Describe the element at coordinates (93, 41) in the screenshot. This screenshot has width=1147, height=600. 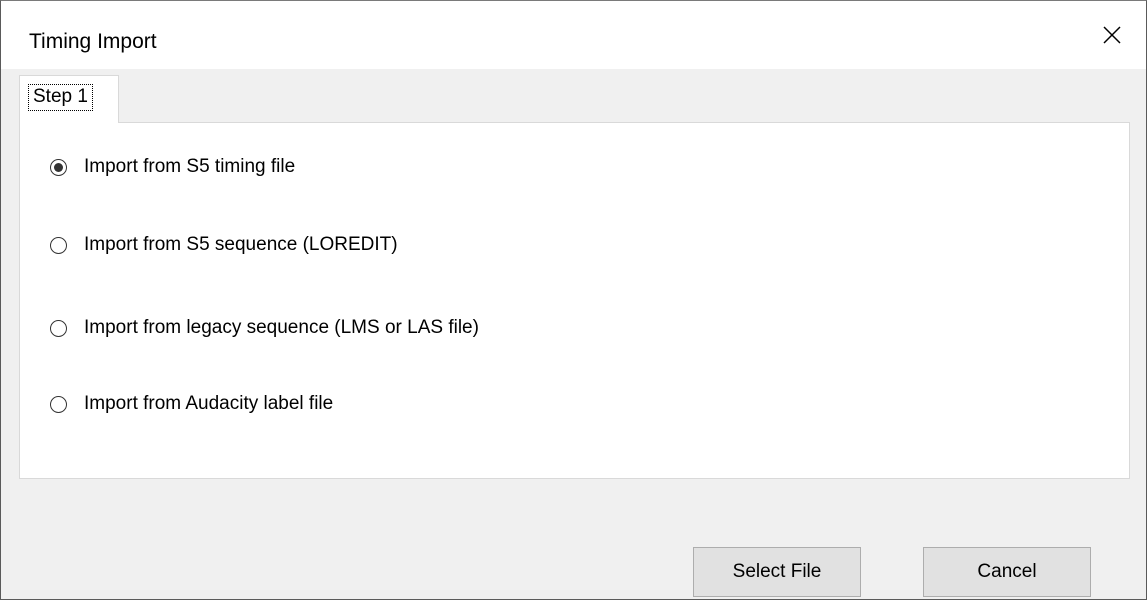
I see `window-title: Timing Import` at that location.